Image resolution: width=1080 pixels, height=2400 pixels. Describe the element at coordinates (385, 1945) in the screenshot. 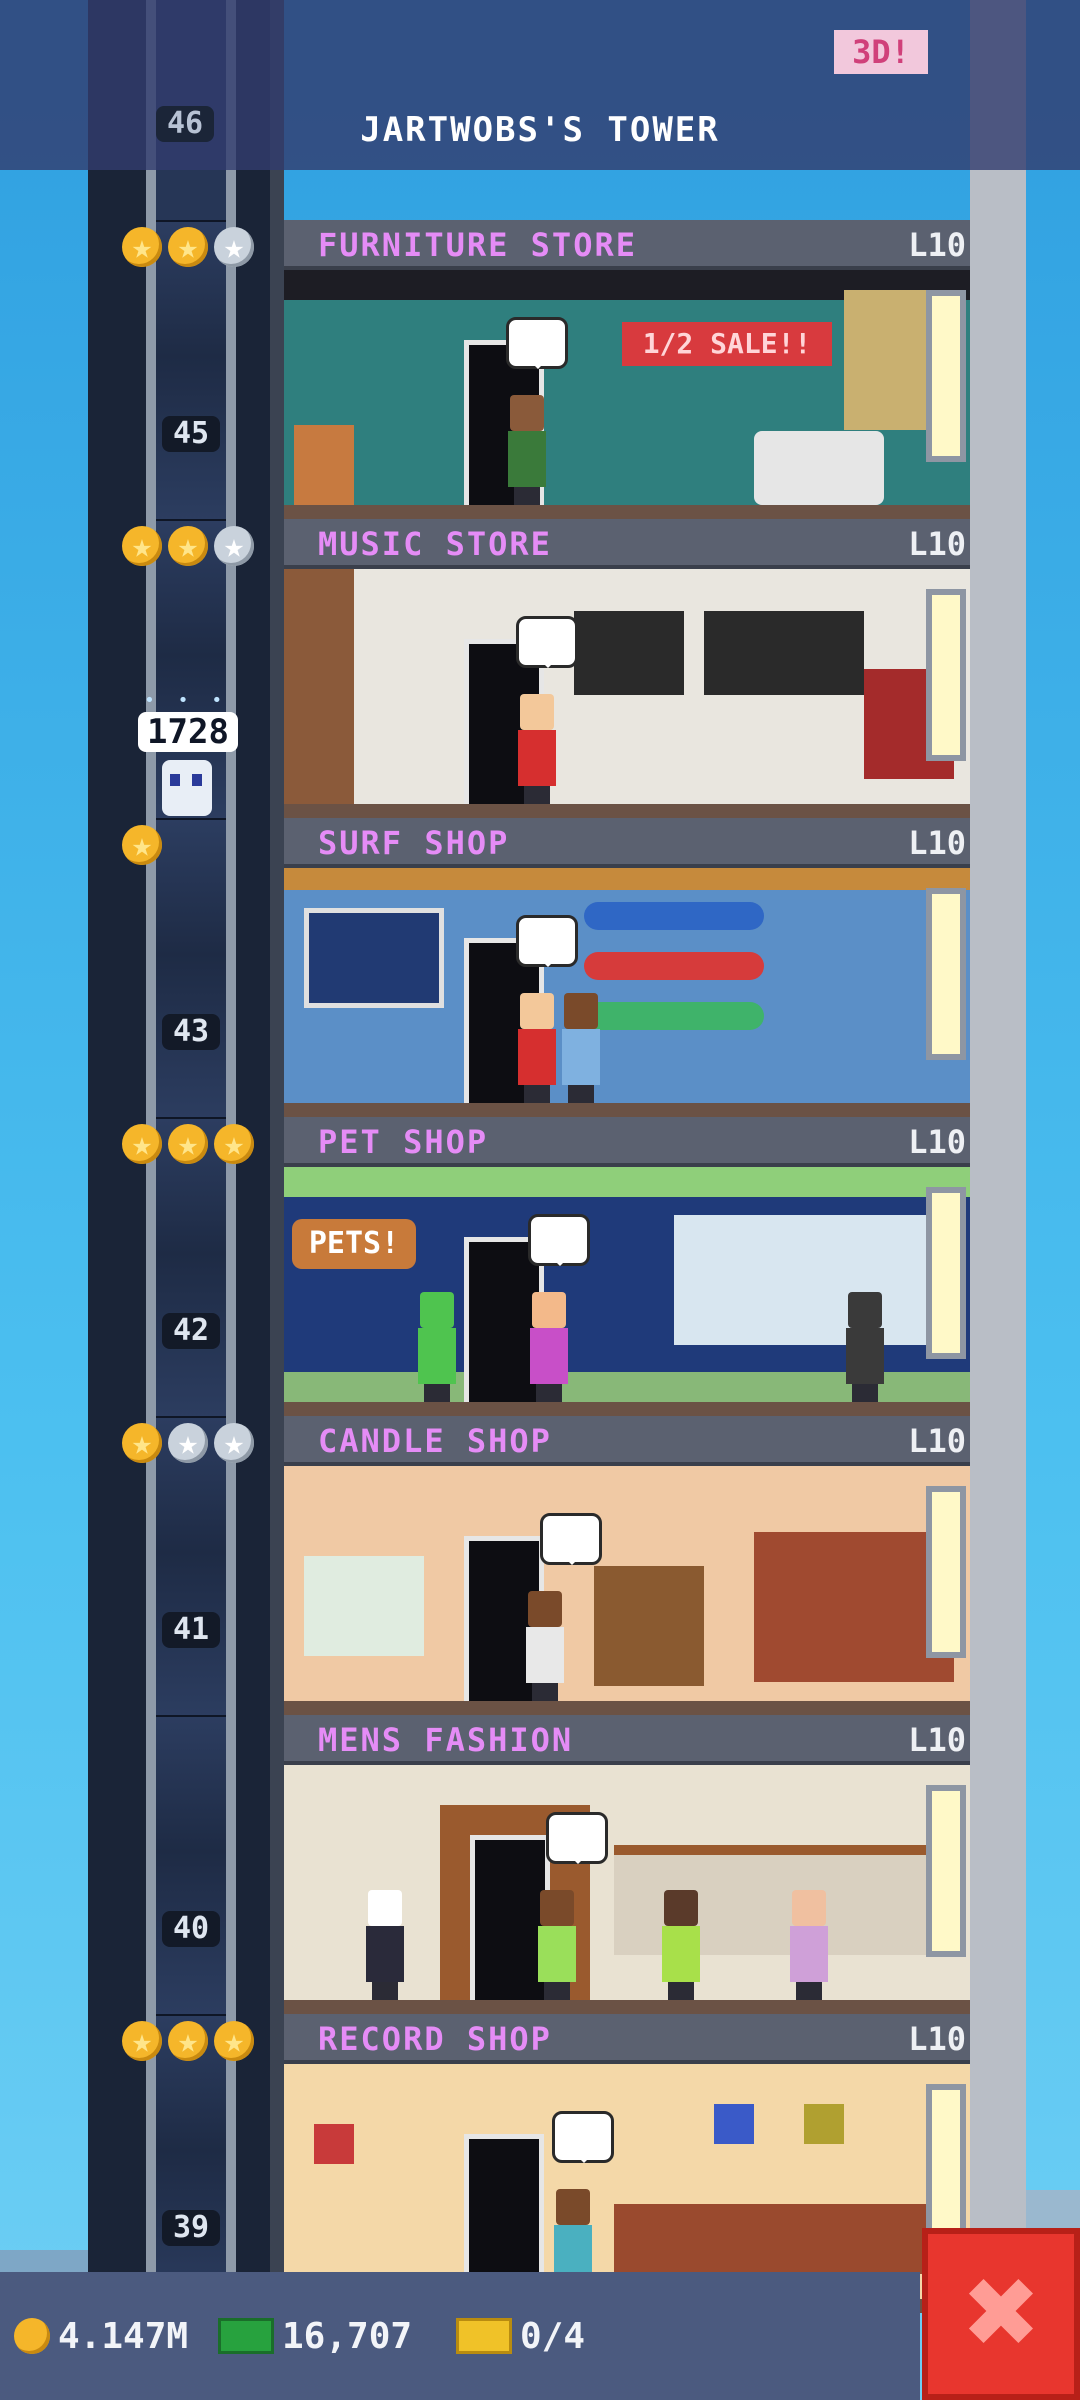

I see `mannequin` at that location.